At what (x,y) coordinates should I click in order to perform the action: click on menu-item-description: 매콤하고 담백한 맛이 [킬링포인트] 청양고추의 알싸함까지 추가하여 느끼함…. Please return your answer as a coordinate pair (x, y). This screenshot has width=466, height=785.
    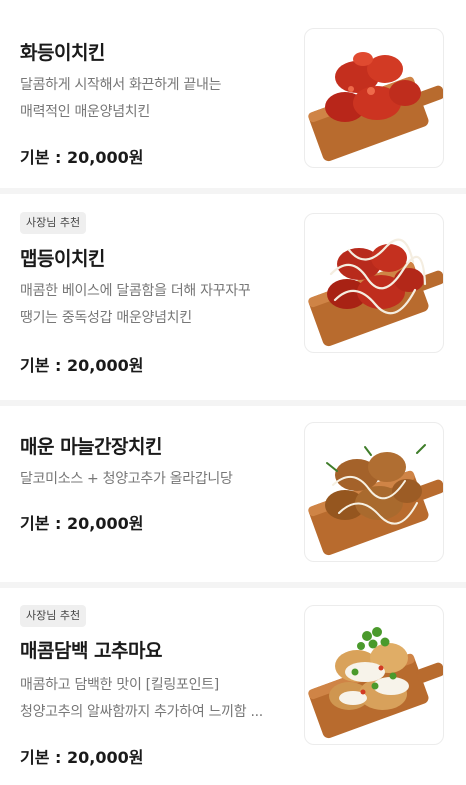
    Looking at the image, I should click on (141, 698).